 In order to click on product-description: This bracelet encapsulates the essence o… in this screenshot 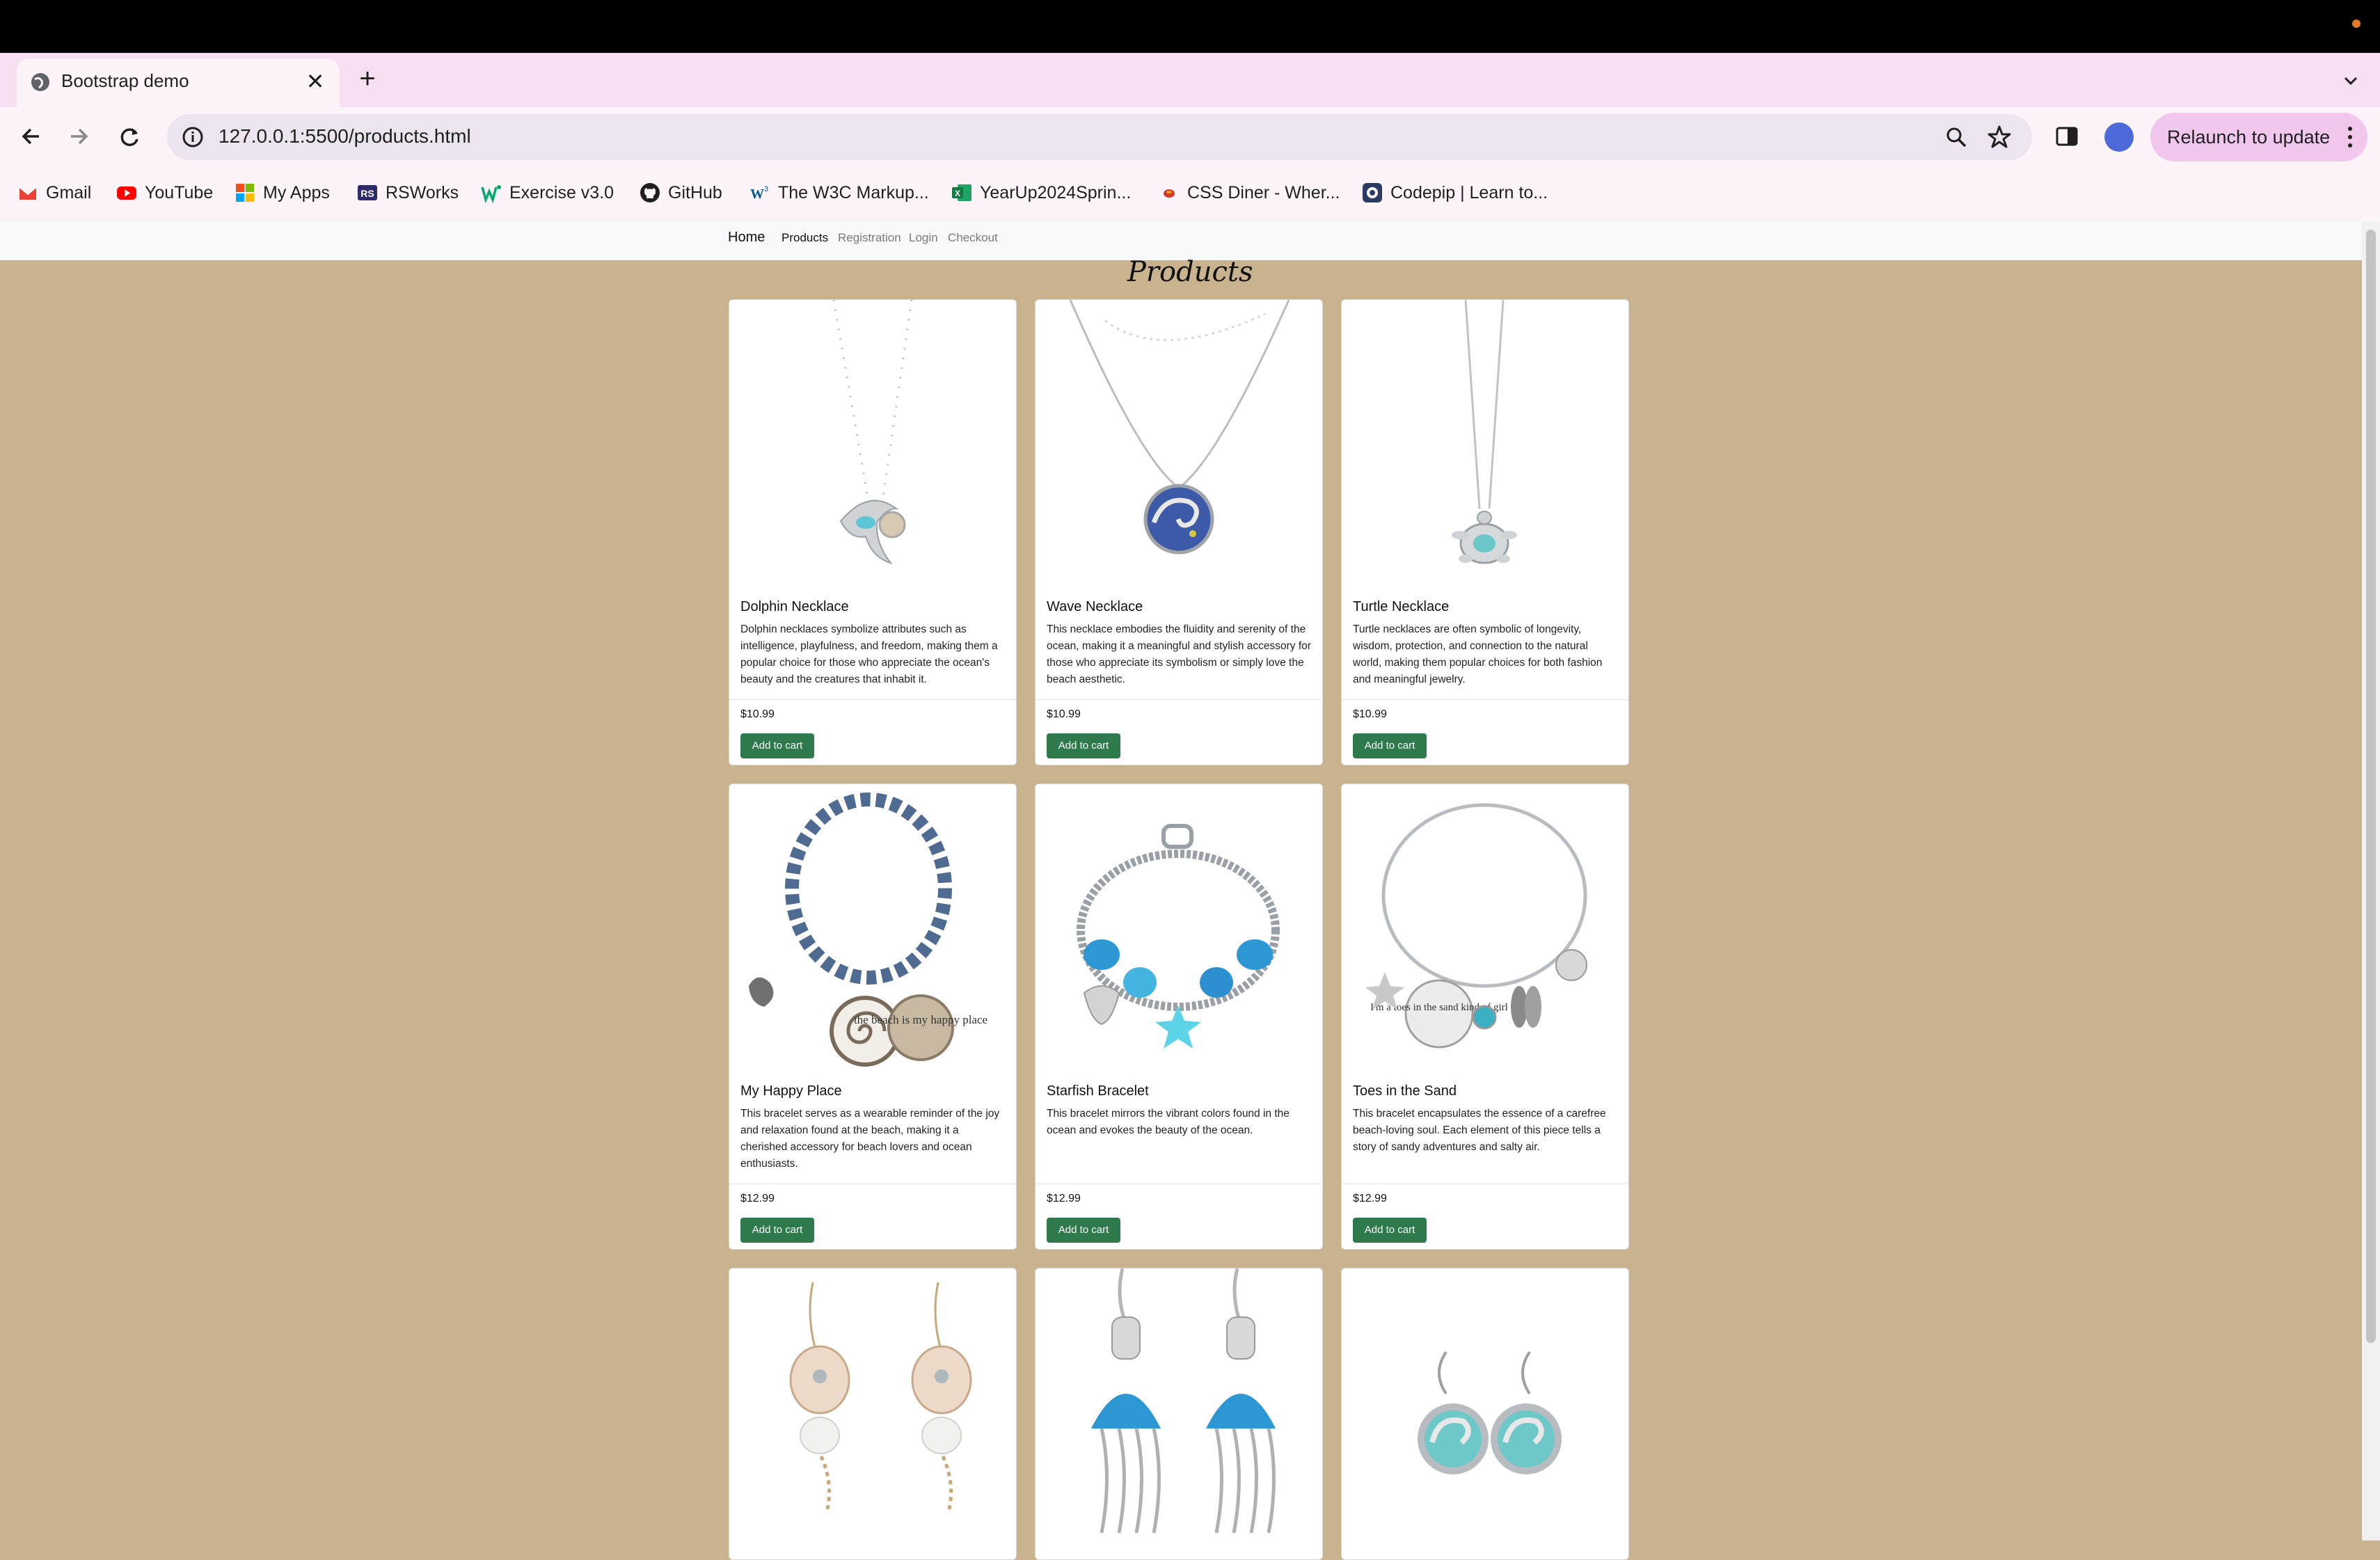, I will do `click(1480, 1130)`.